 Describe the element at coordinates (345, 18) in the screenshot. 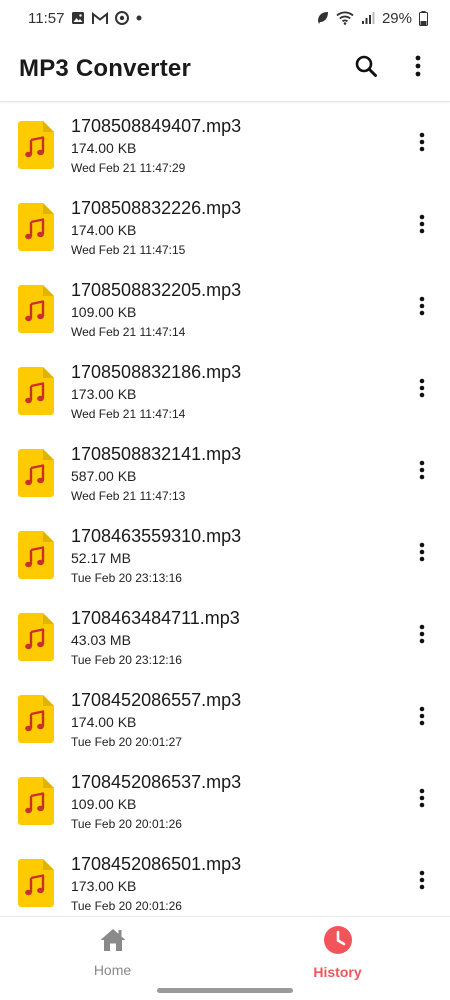

I see `wifi-icon` at that location.